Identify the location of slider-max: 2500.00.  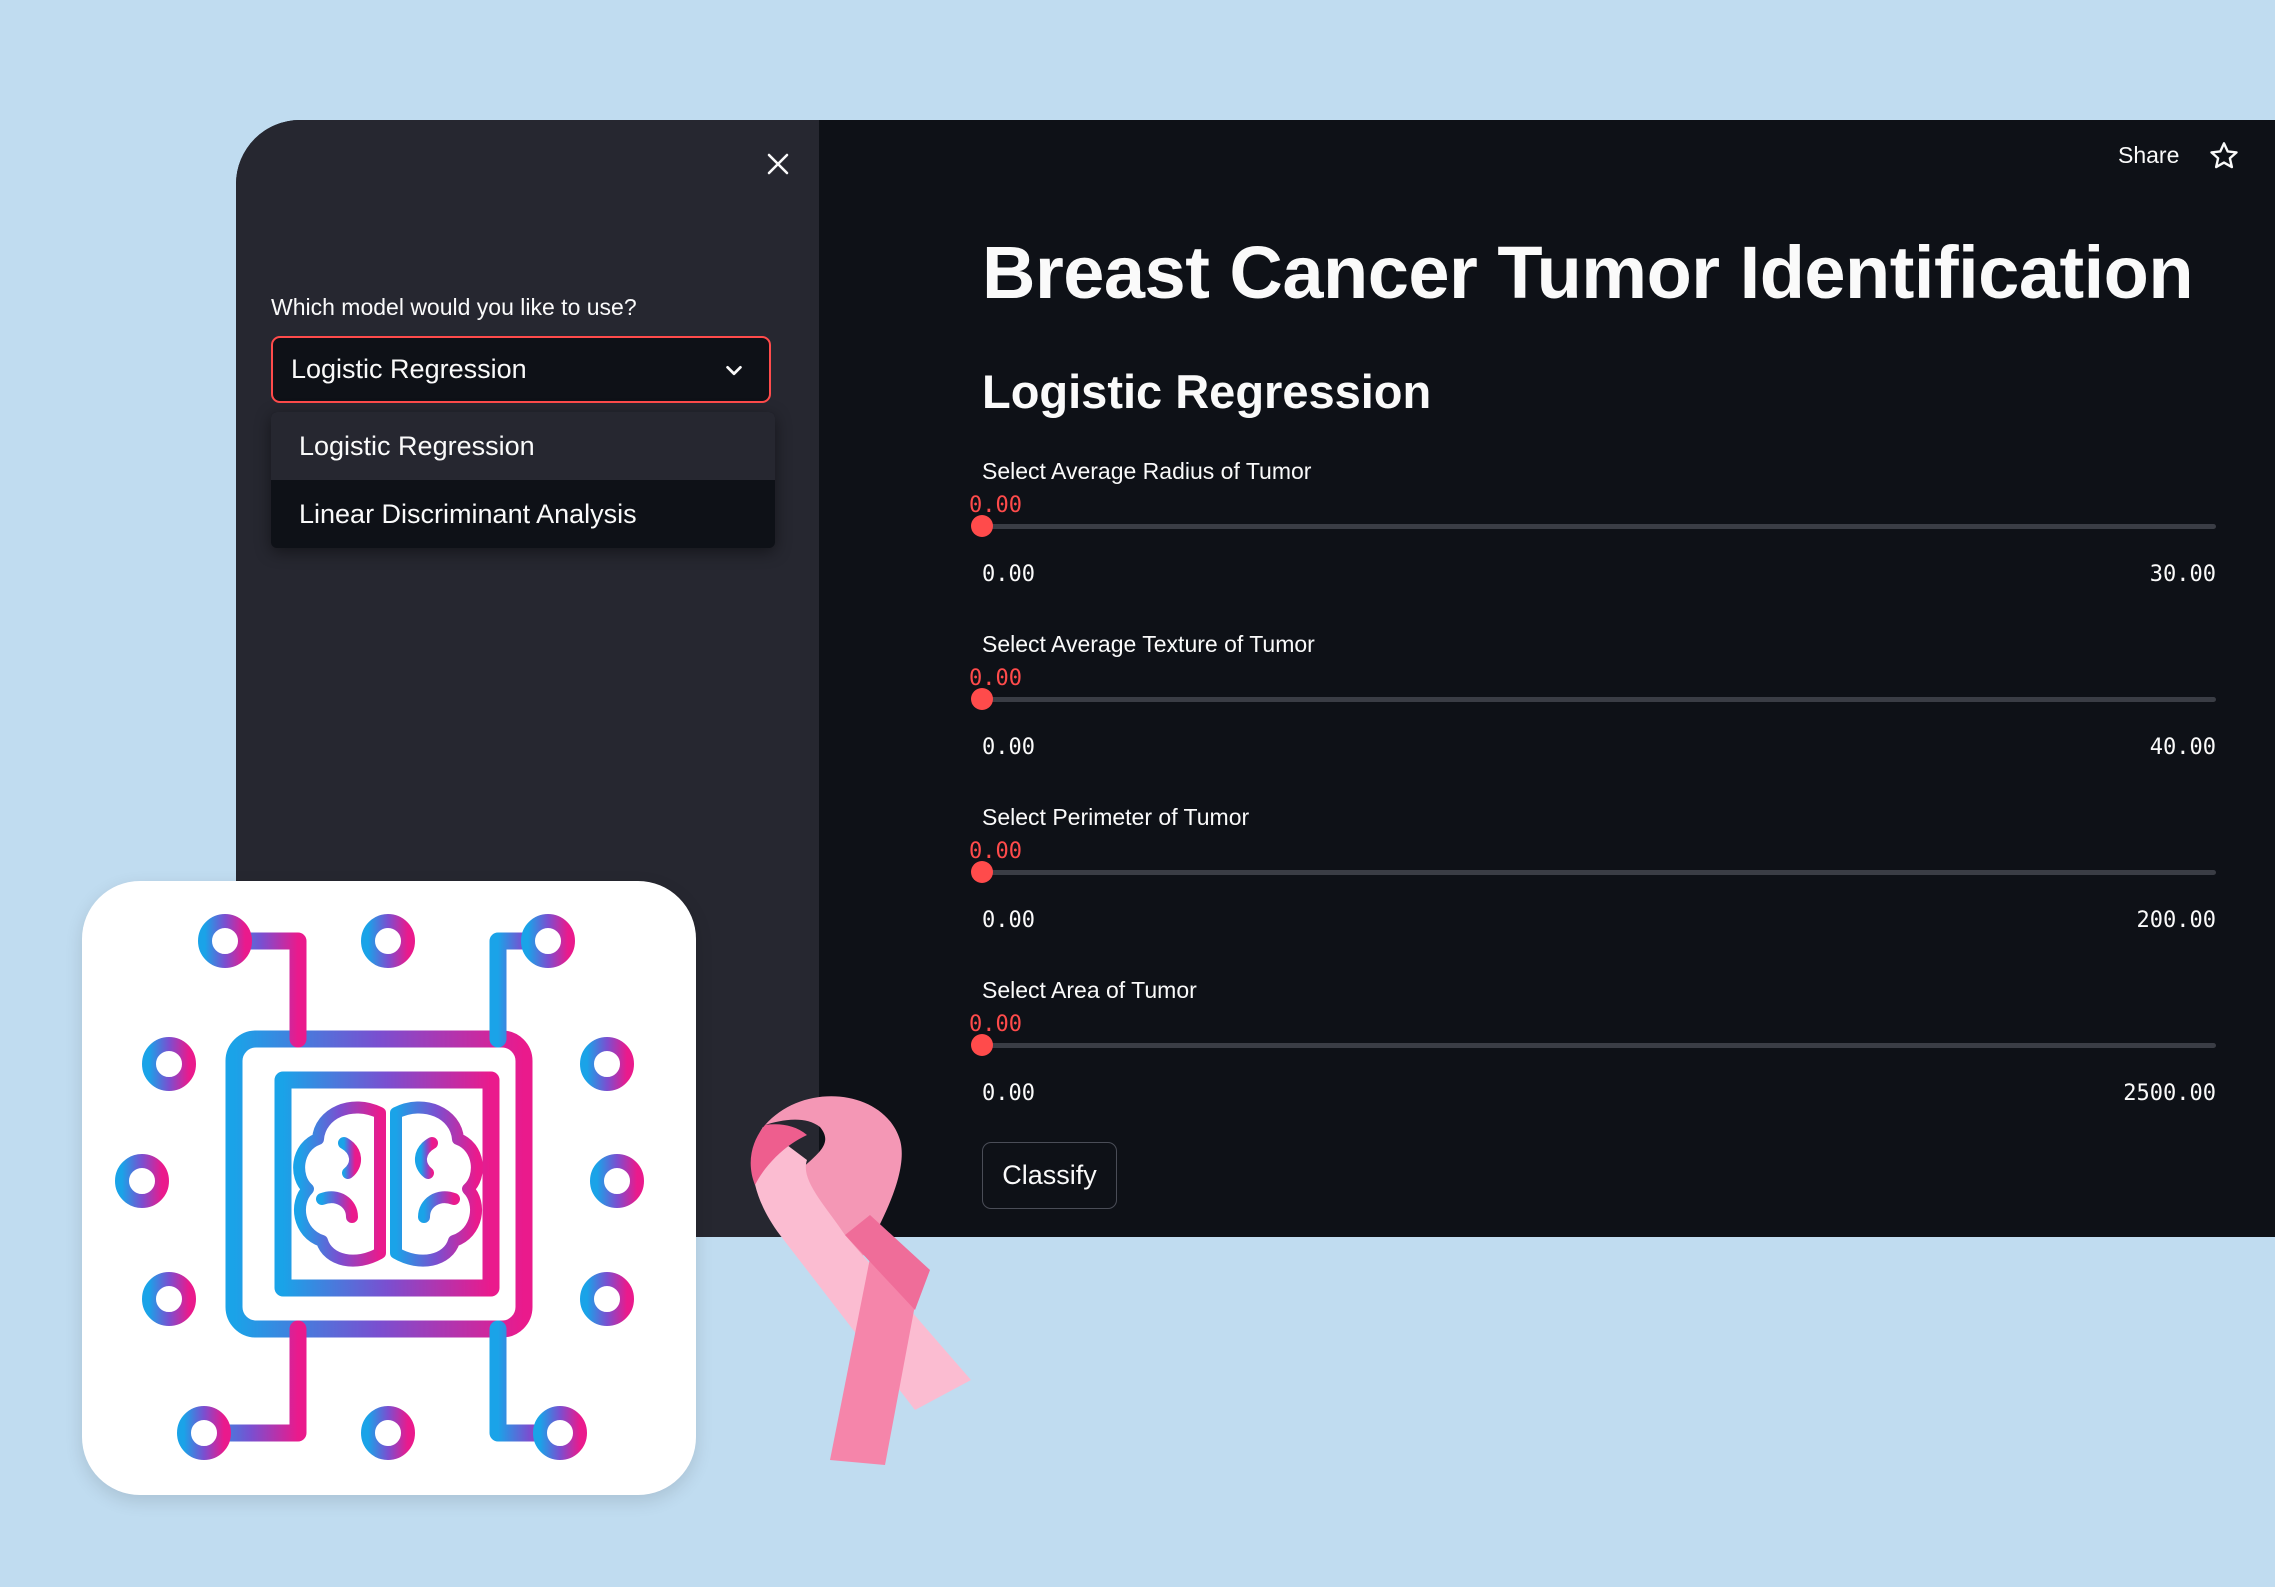
(2169, 1093).